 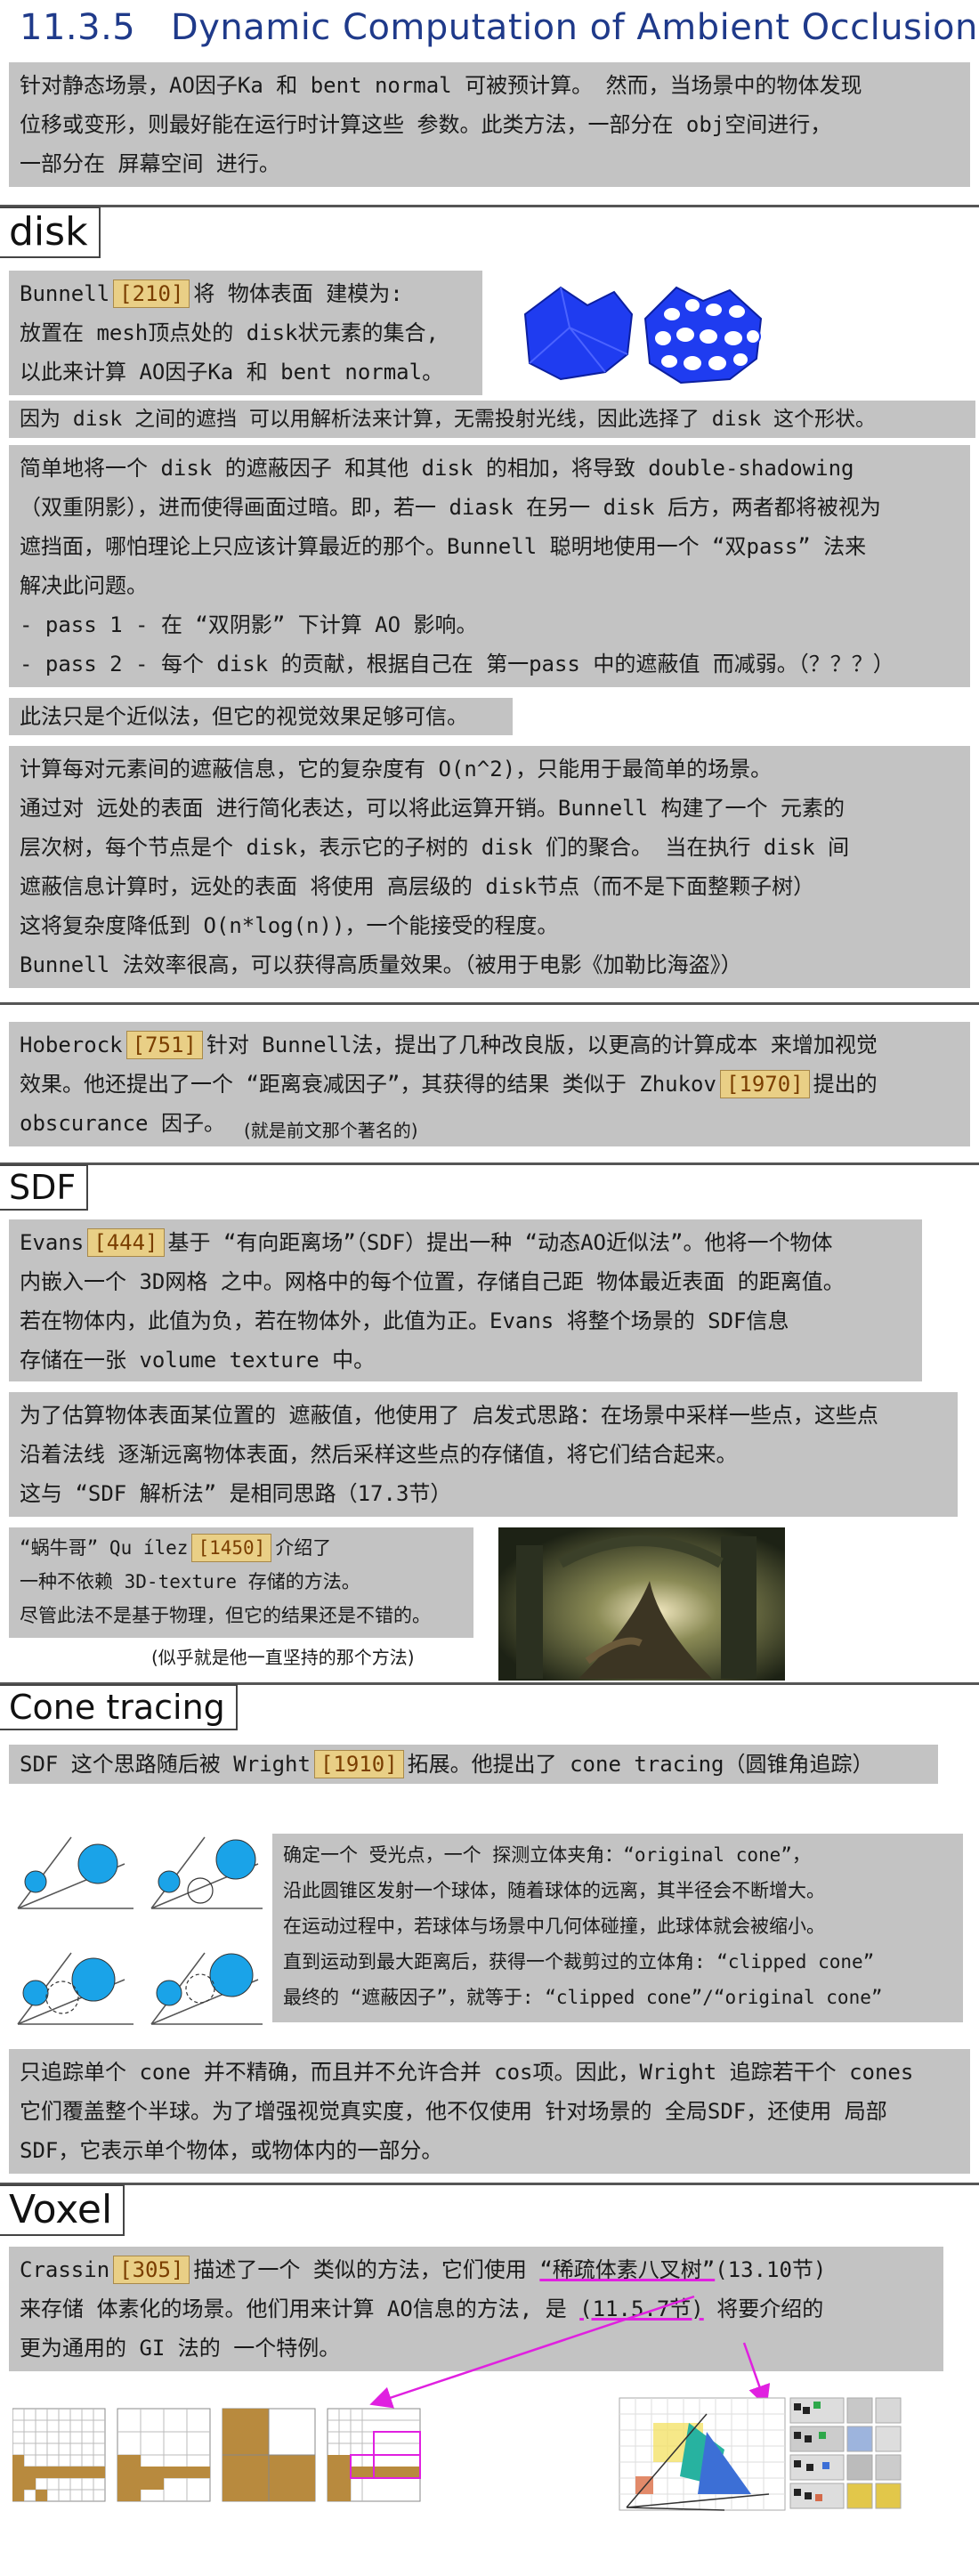 I want to click on section-heading-cone: Cone tracing, so click(x=119, y=1707).